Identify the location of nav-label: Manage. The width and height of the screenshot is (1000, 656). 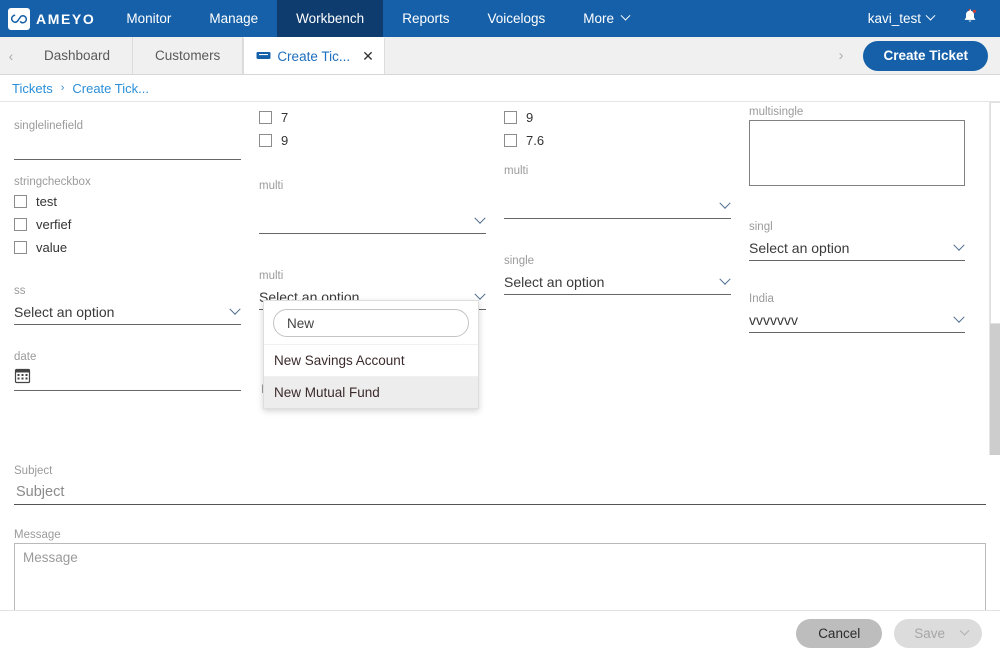
(234, 18).